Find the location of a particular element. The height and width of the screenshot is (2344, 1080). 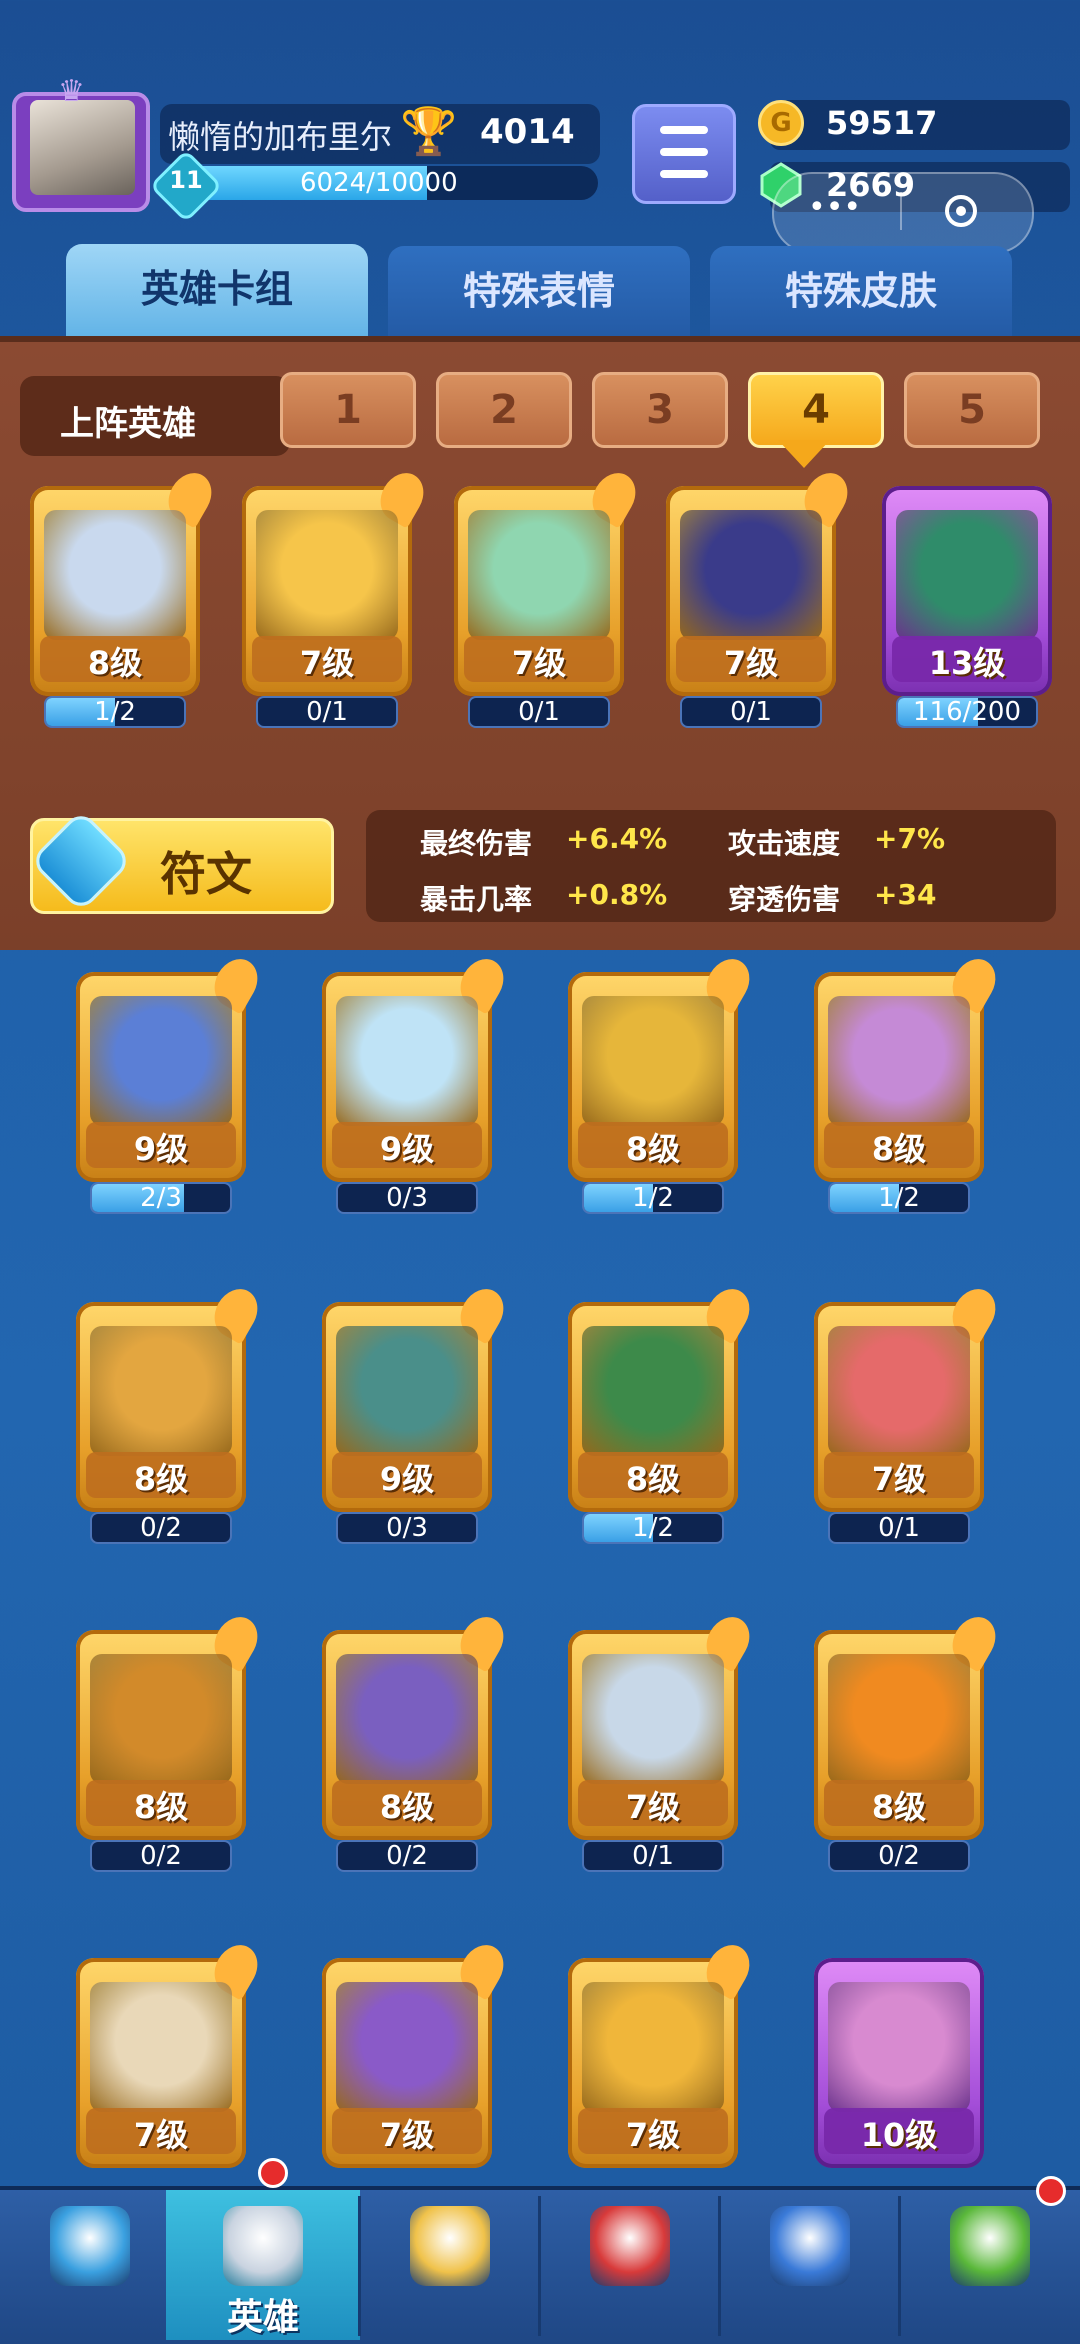

more-dots-icon: ••• is located at coordinates (834, 207).